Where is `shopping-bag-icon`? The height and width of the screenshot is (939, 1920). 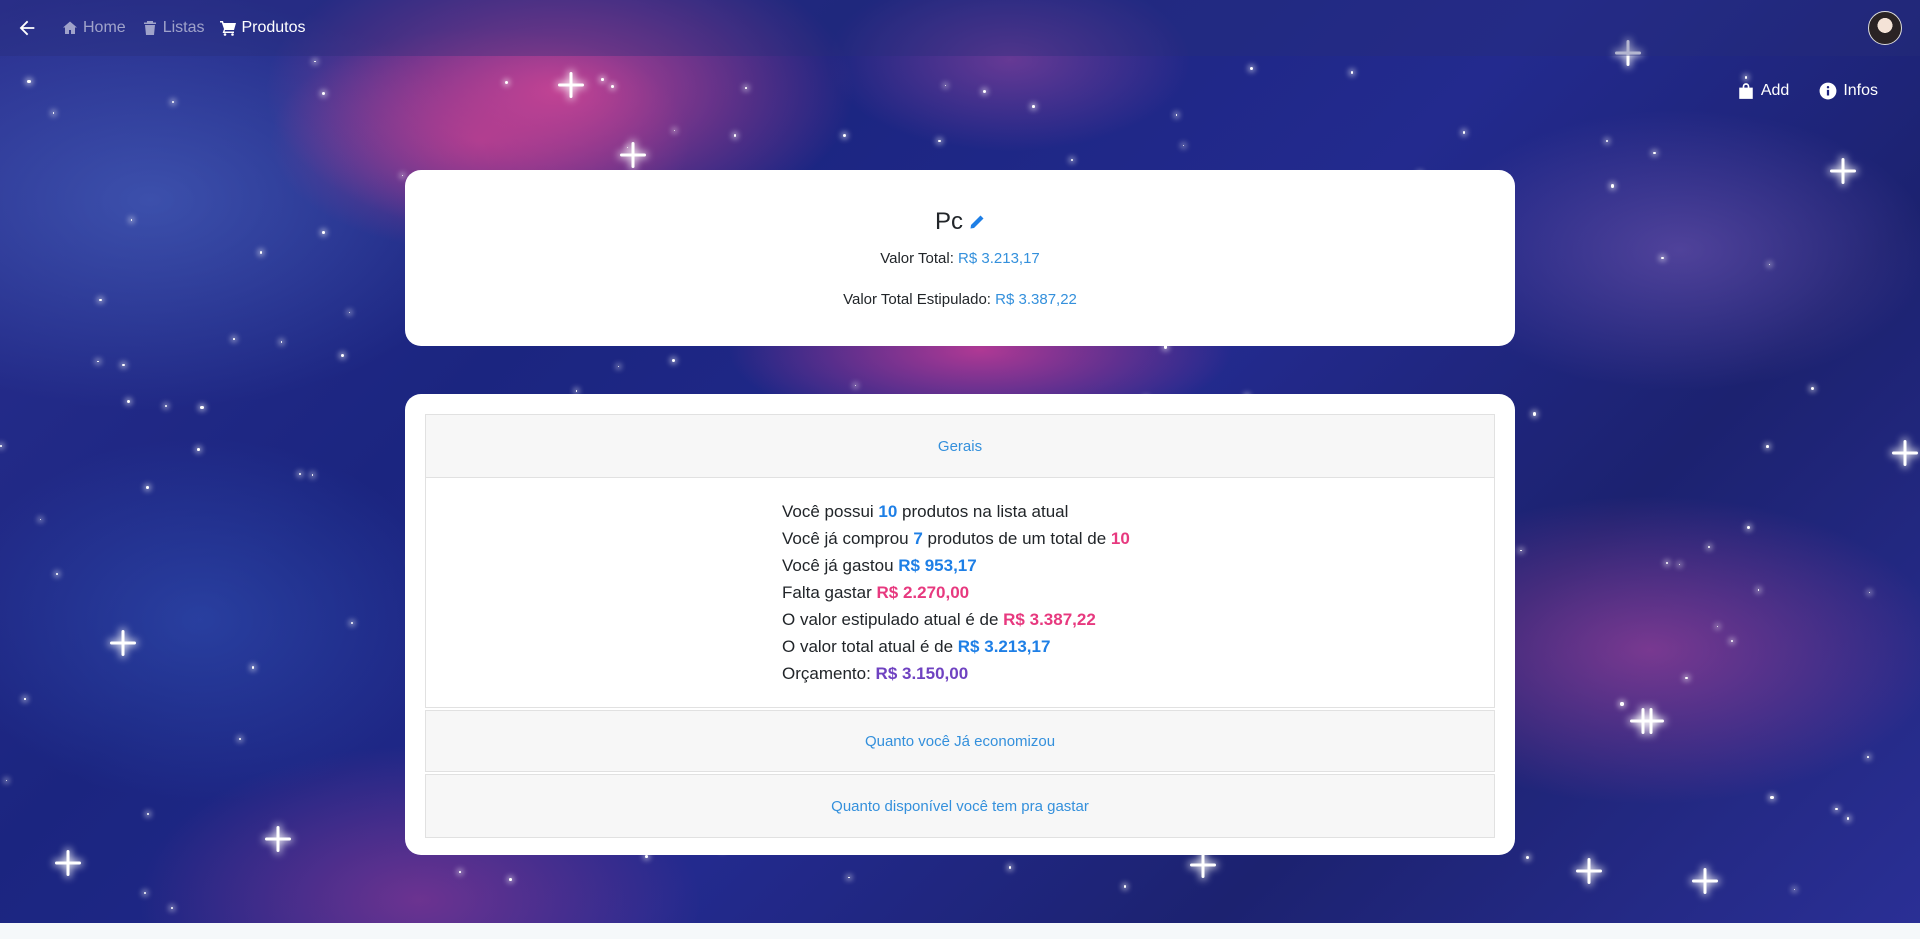 shopping-bag-icon is located at coordinates (1746, 91).